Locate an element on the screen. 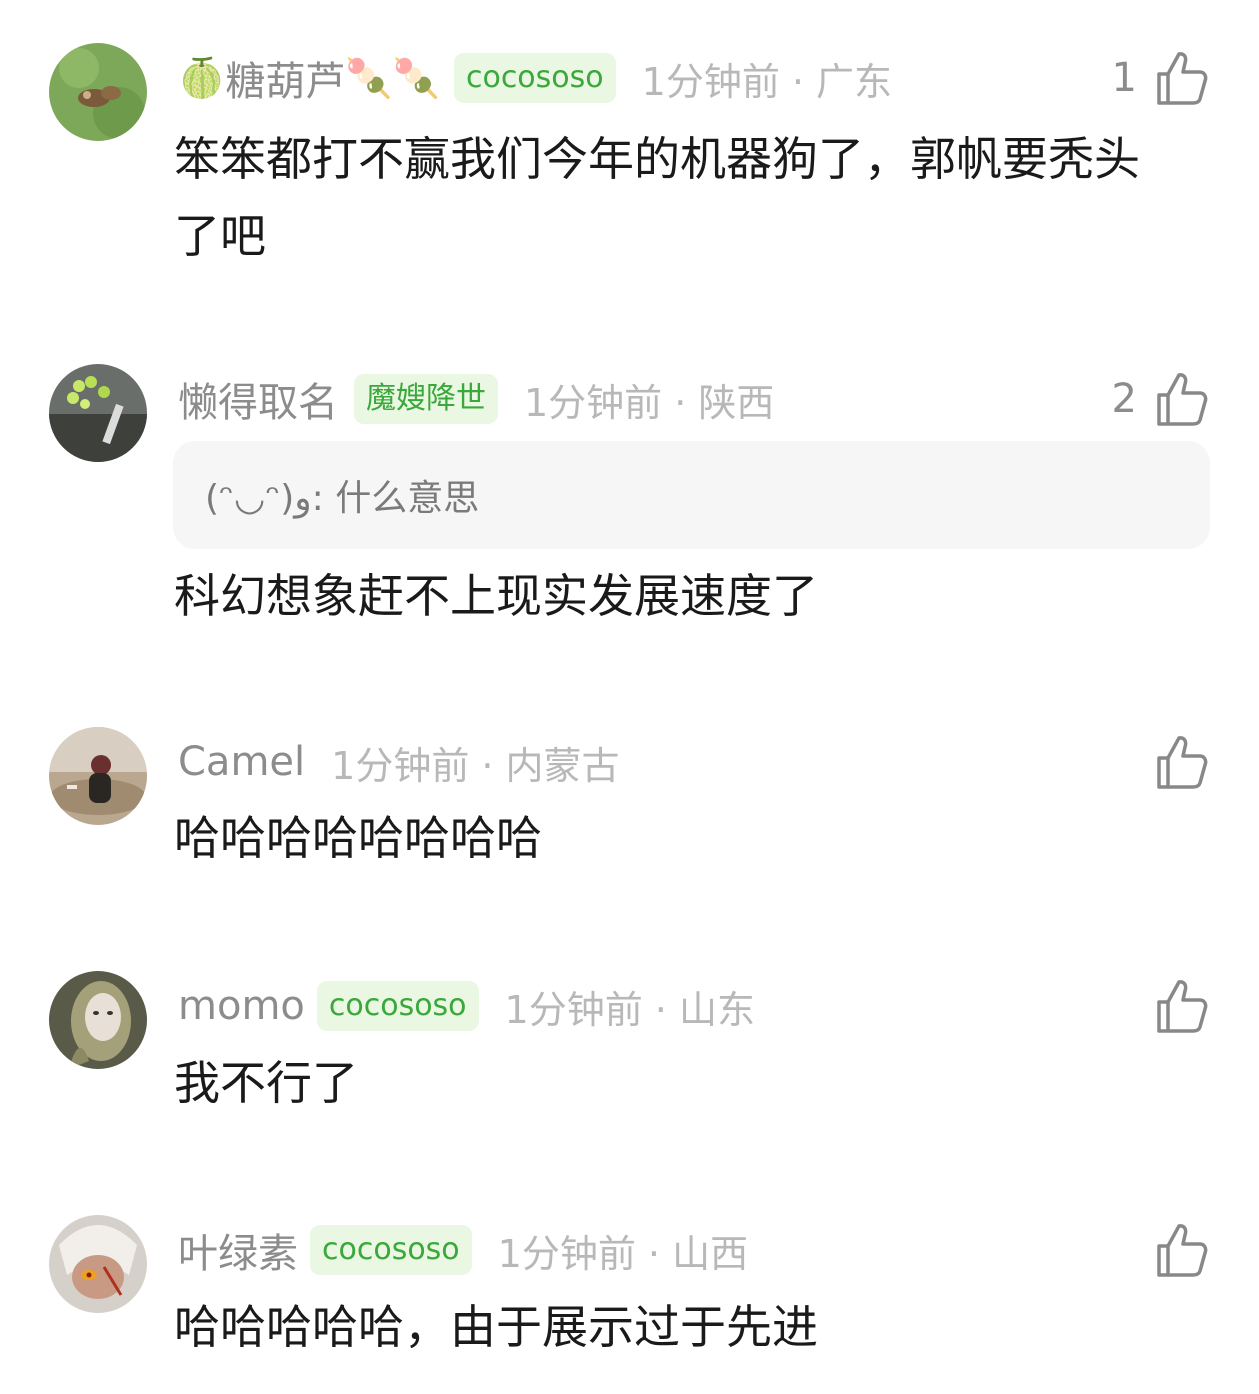  quoted-reply-text: (ᵔ◡ᵔ)و: 什么意思 is located at coordinates (342, 498).